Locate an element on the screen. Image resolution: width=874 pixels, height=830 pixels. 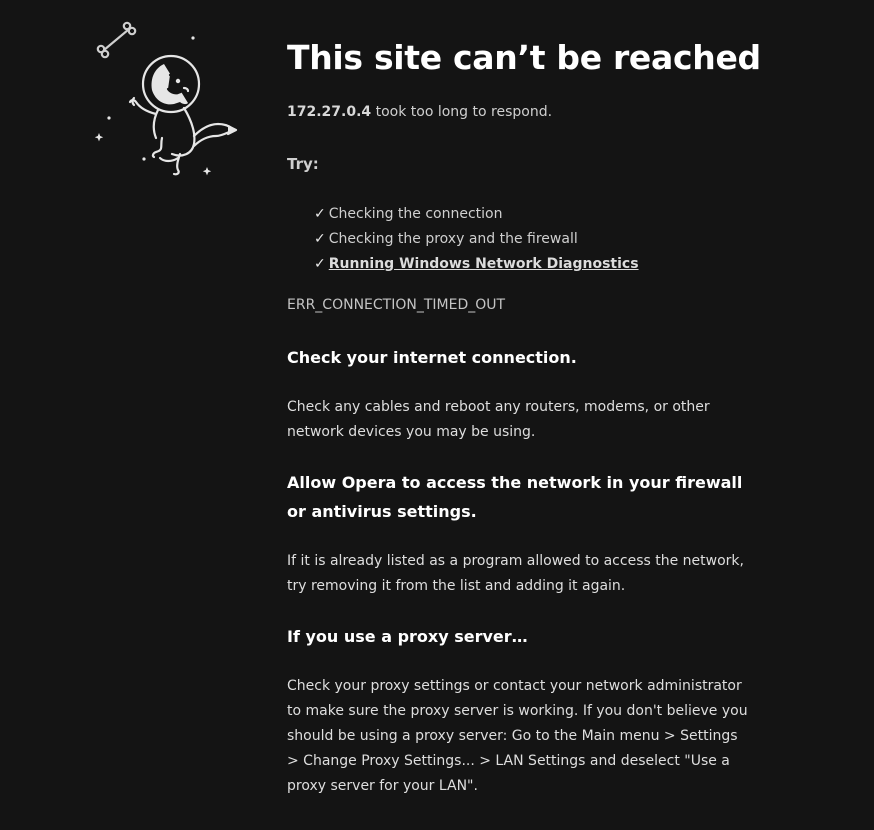
error-summary-text: took too long to respond. is located at coordinates (462, 112).